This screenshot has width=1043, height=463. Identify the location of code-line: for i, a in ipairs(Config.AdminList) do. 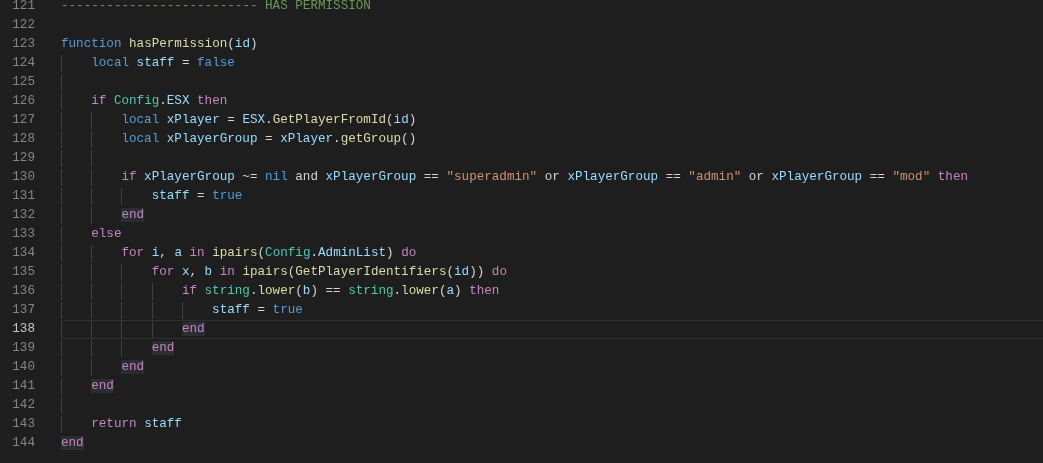
(269, 253).